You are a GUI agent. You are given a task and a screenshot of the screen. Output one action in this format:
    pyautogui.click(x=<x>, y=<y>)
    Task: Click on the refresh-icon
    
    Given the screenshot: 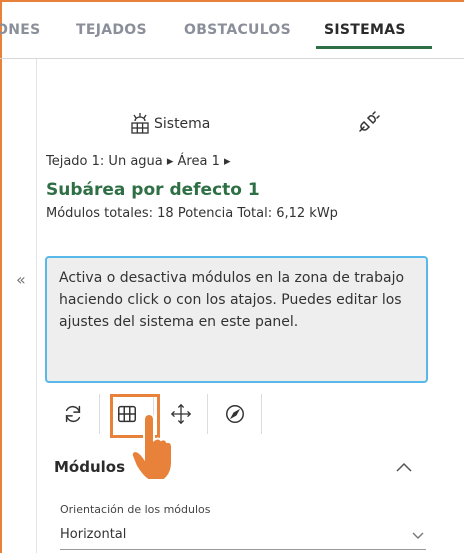 What is the action you would take?
    pyautogui.click(x=72, y=414)
    